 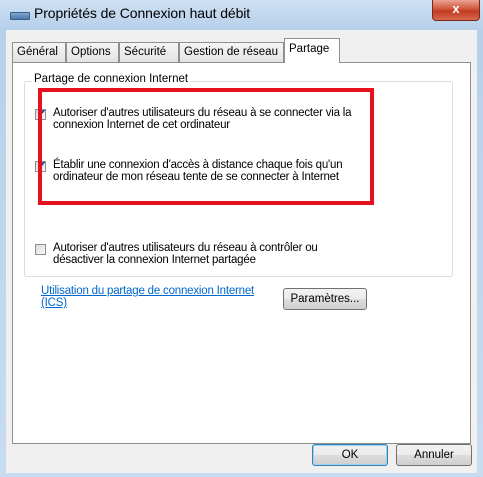 I want to click on close-button: x, so click(x=456, y=10).